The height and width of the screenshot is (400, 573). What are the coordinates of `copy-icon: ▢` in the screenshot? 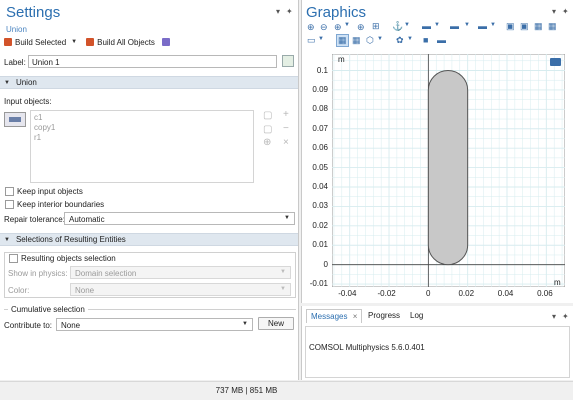 It's located at (267, 129).